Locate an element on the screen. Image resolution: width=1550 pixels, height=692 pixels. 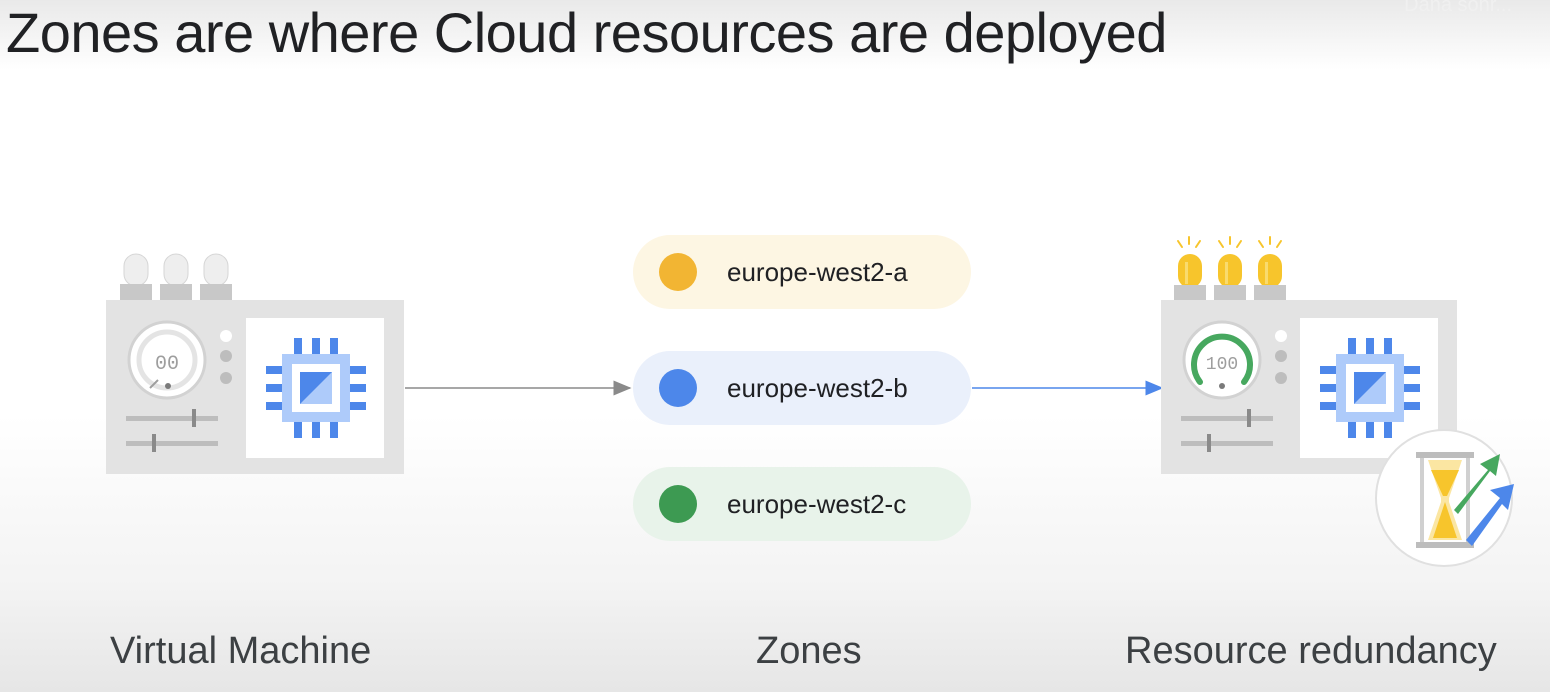
vm-dial-readout: 00 is located at coordinates (167, 364).